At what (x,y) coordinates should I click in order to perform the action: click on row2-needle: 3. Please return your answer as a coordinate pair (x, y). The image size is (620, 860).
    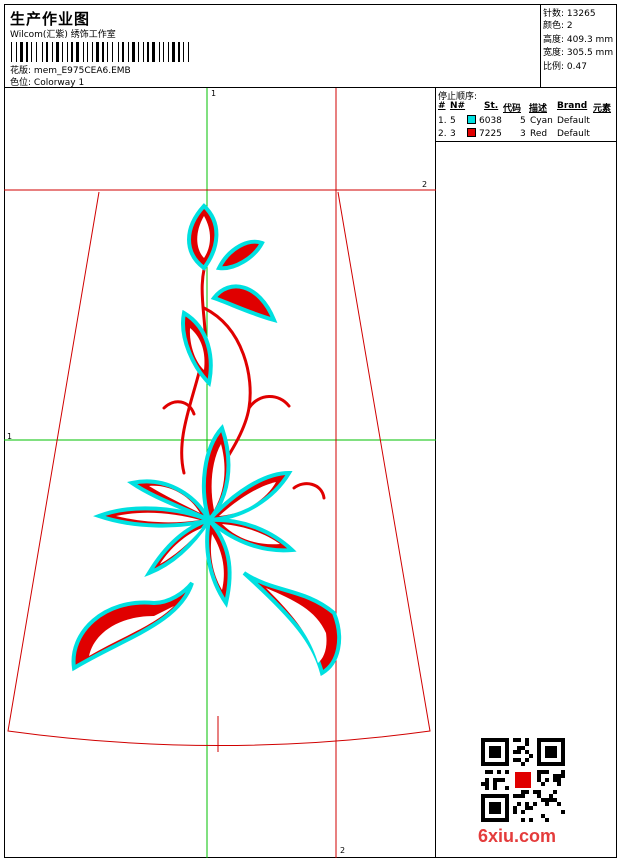
    Looking at the image, I should click on (453, 134).